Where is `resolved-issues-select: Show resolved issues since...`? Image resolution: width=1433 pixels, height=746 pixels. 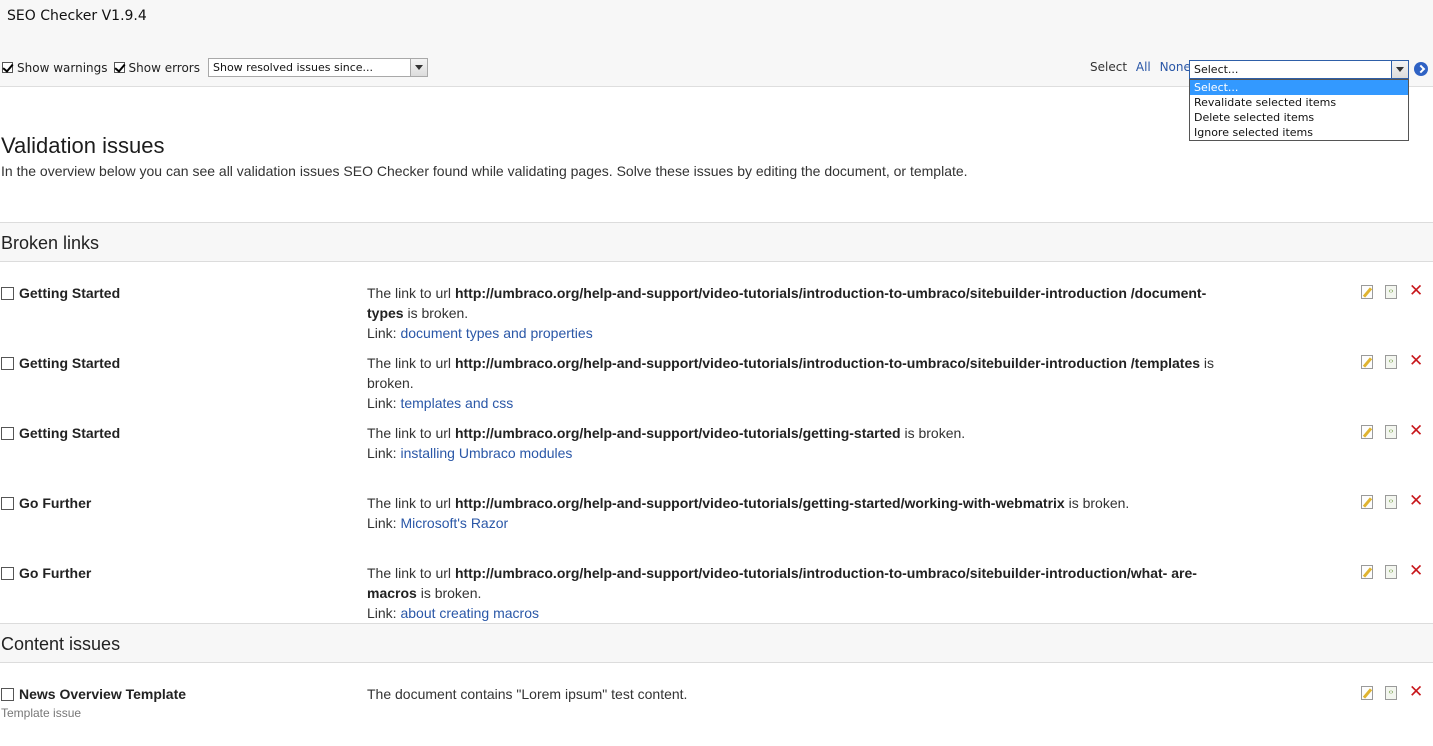 resolved-issues-select: Show resolved issues since... is located at coordinates (318, 67).